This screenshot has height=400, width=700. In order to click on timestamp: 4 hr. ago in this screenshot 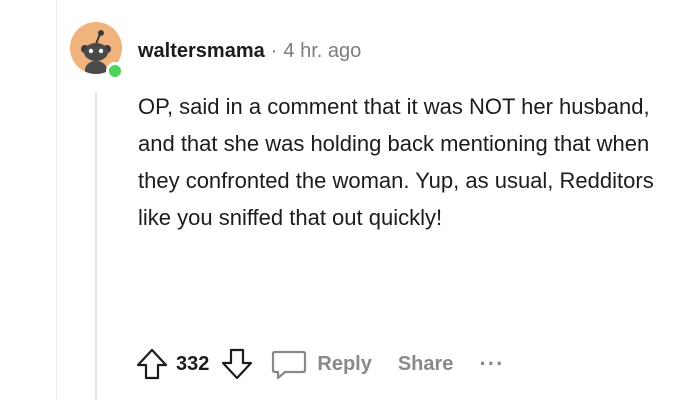, I will do `click(322, 51)`.